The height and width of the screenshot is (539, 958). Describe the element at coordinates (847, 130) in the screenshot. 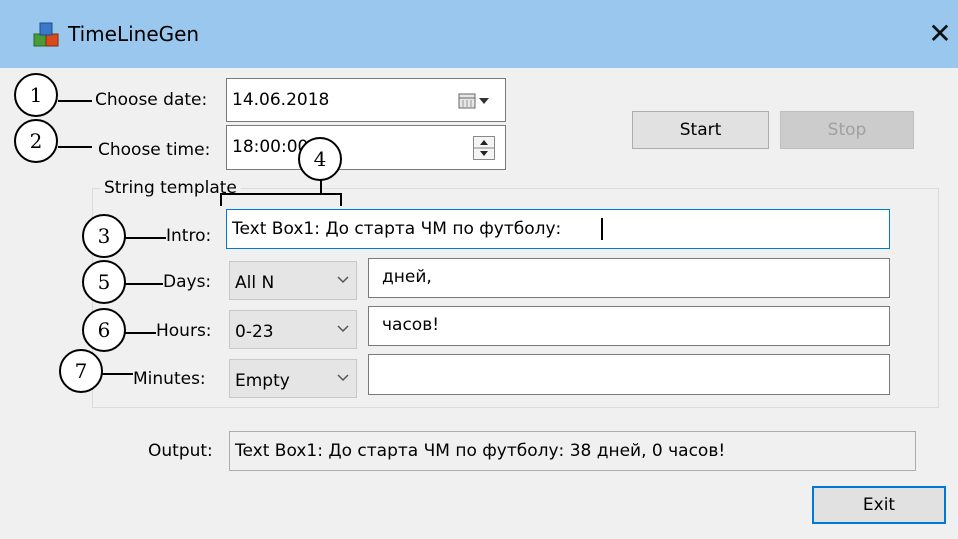

I see `stop-button: Stop` at that location.